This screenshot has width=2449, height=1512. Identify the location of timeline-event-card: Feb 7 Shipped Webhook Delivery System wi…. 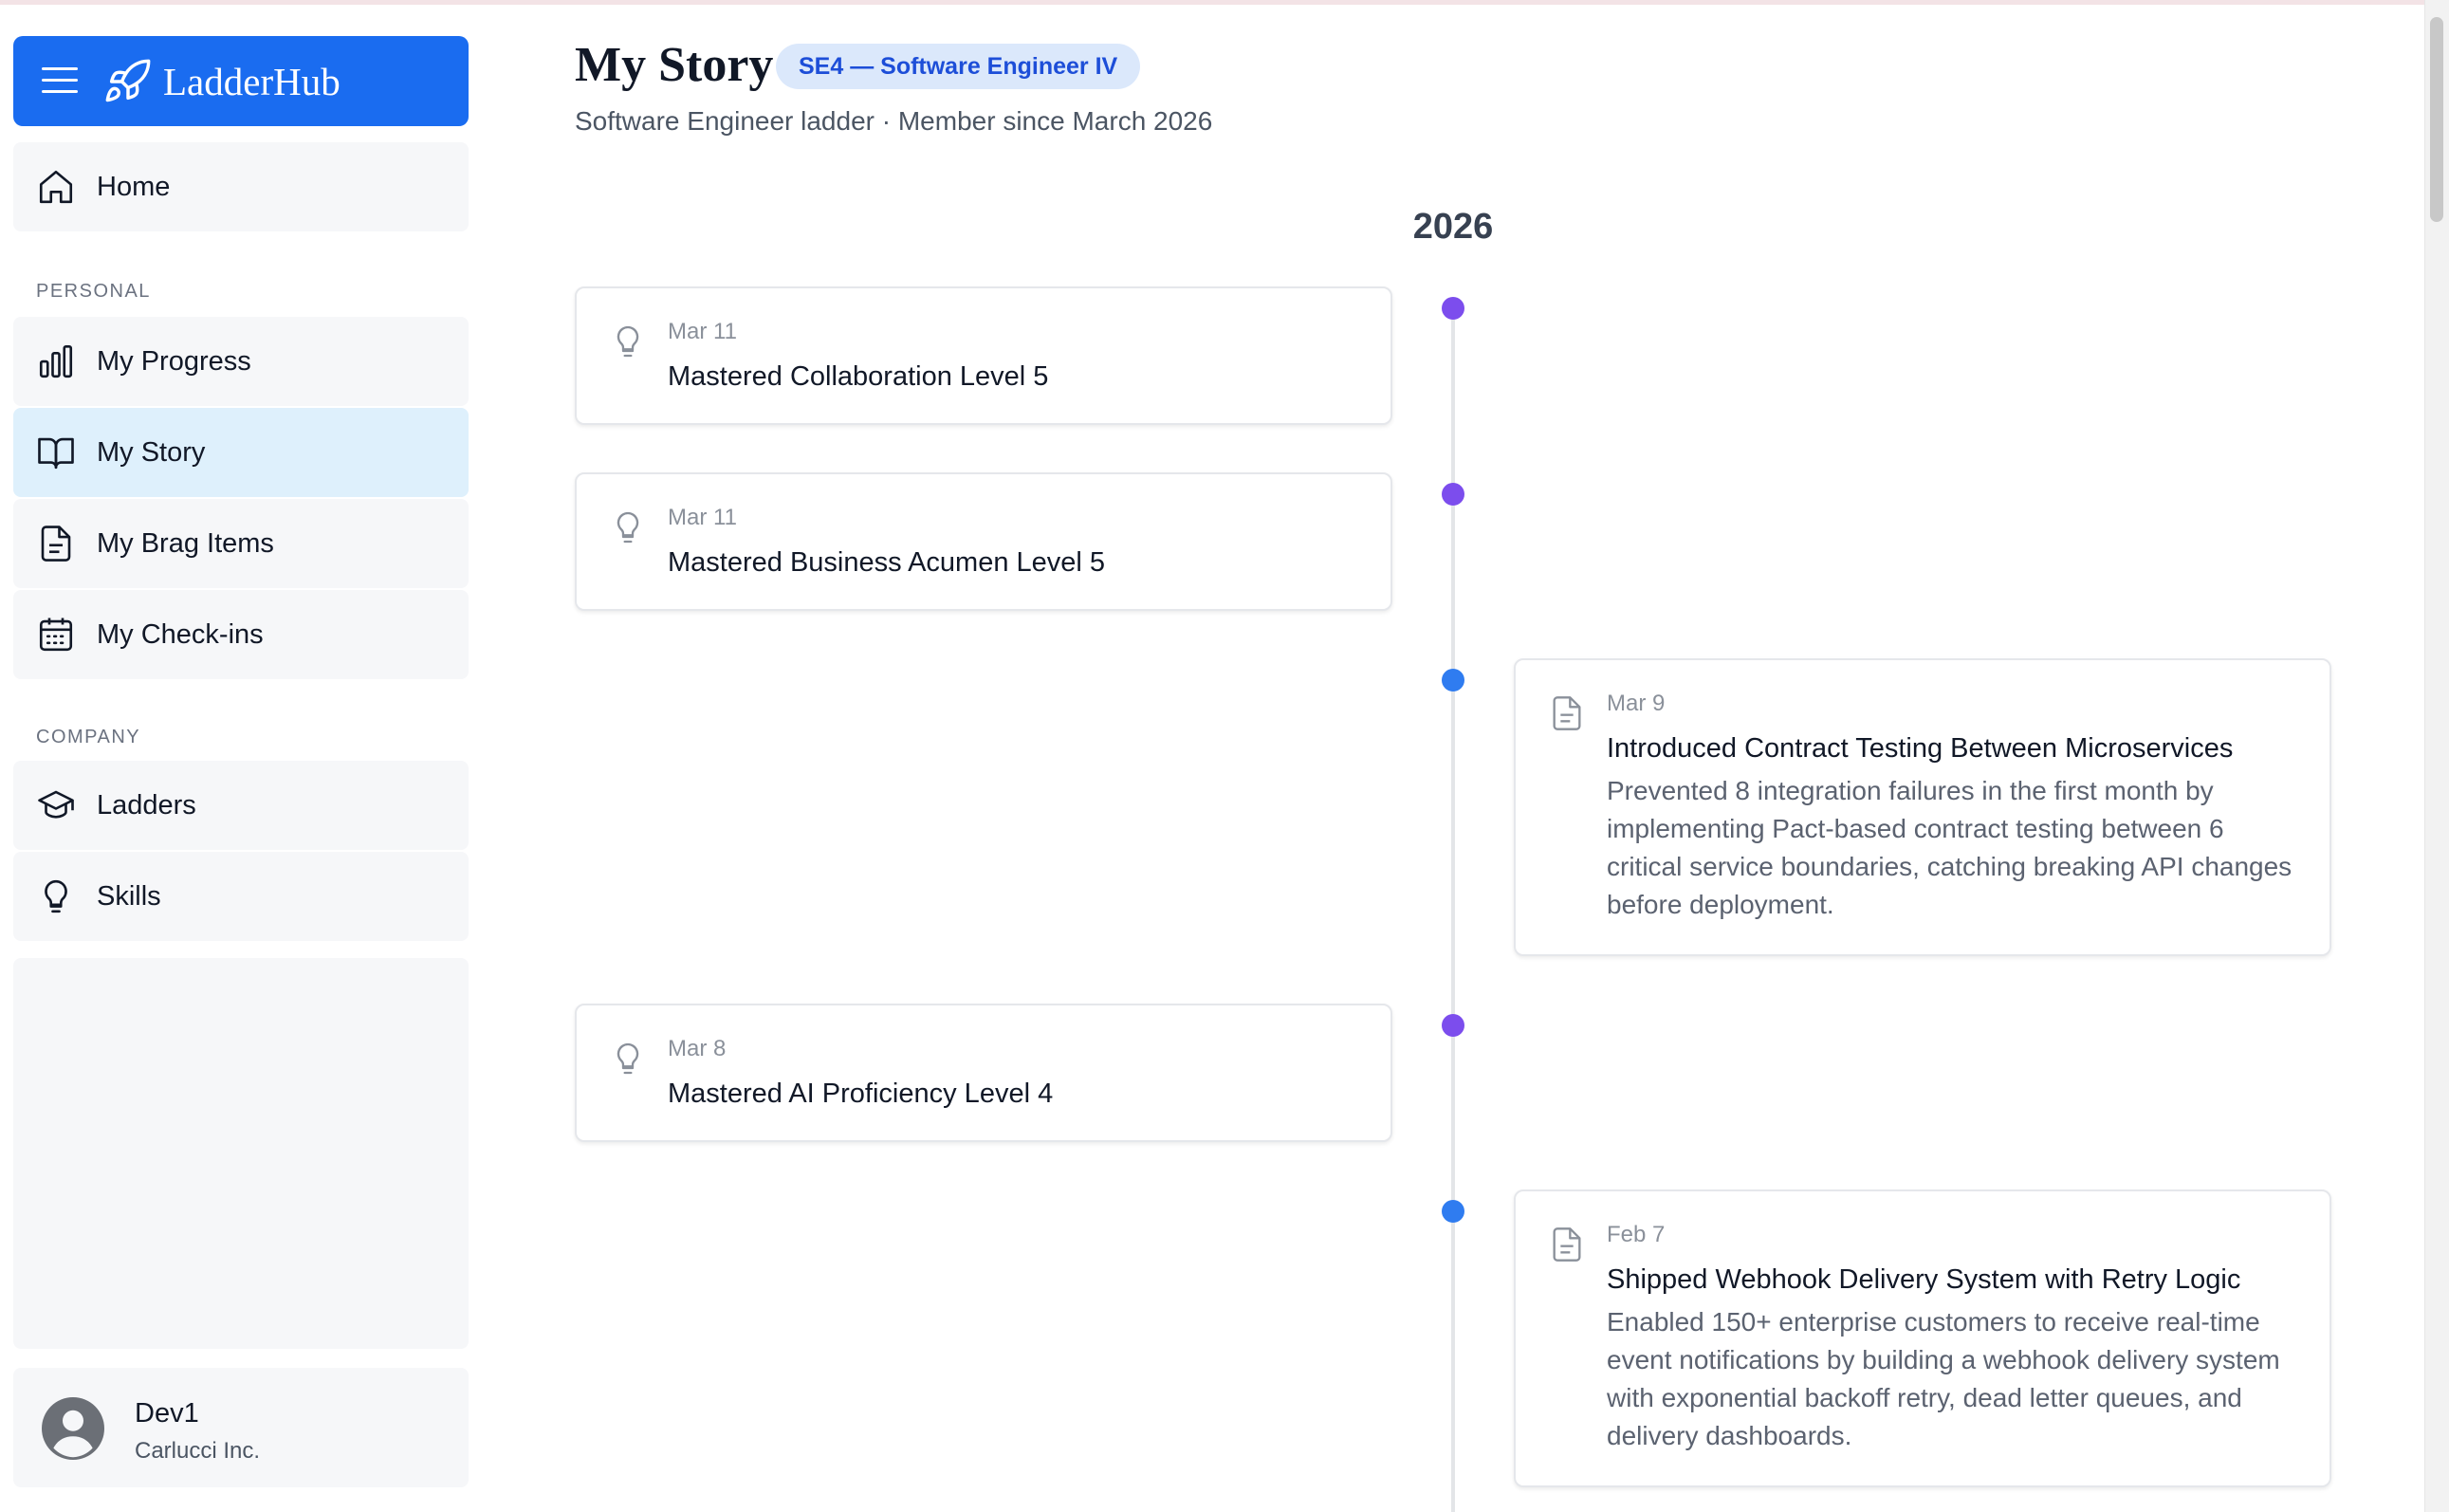
(1922, 1338).